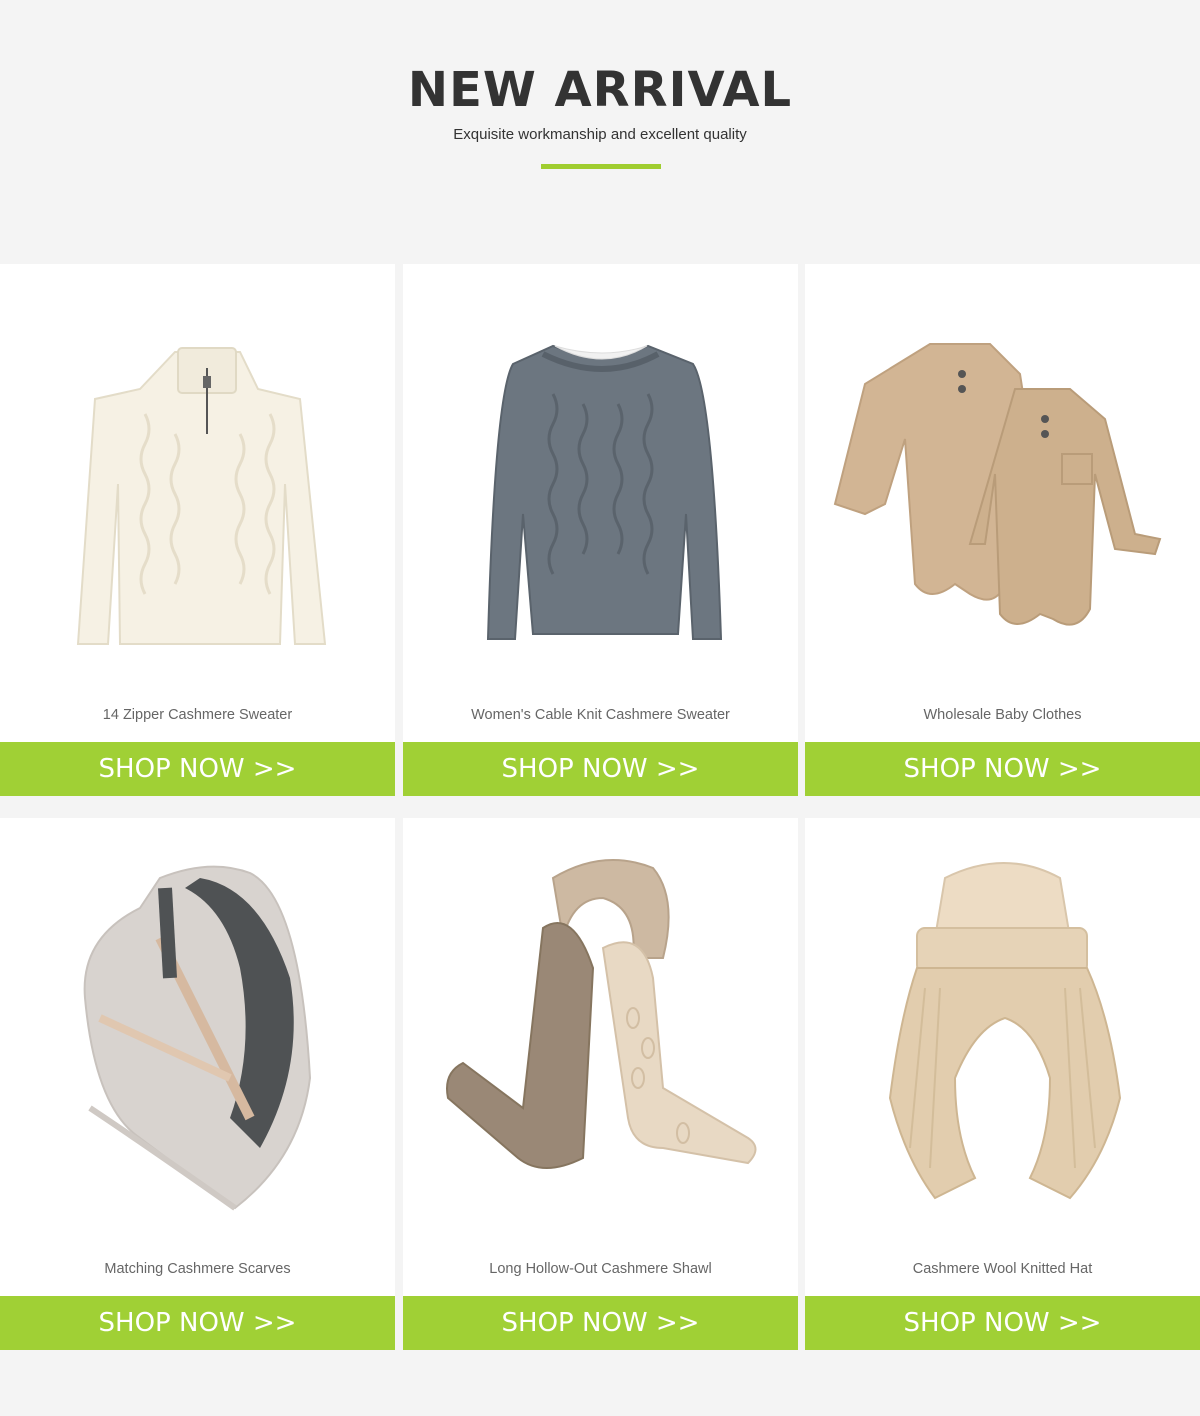 The width and height of the screenshot is (1200, 1416). What do you see at coordinates (1002, 715) in the screenshot?
I see `product-name: Wholesale Baby Clothes` at bounding box center [1002, 715].